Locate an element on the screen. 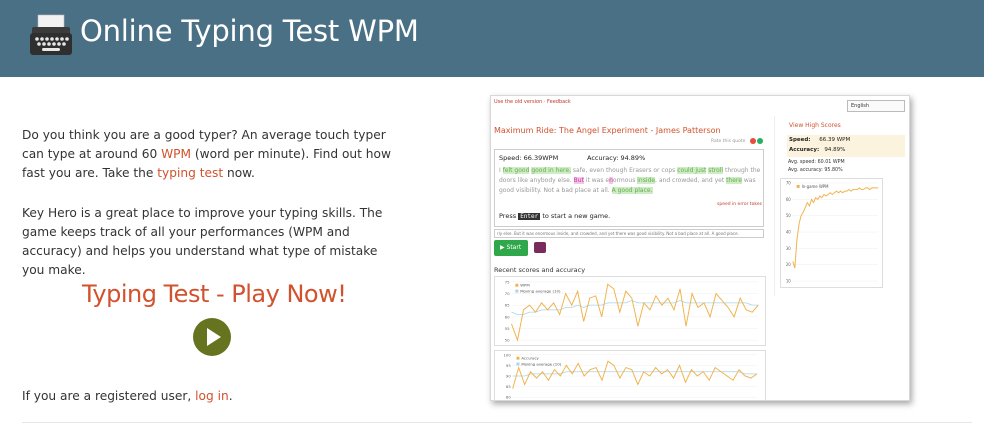 The image size is (984, 429). quote-segment: But is located at coordinates (578, 180).